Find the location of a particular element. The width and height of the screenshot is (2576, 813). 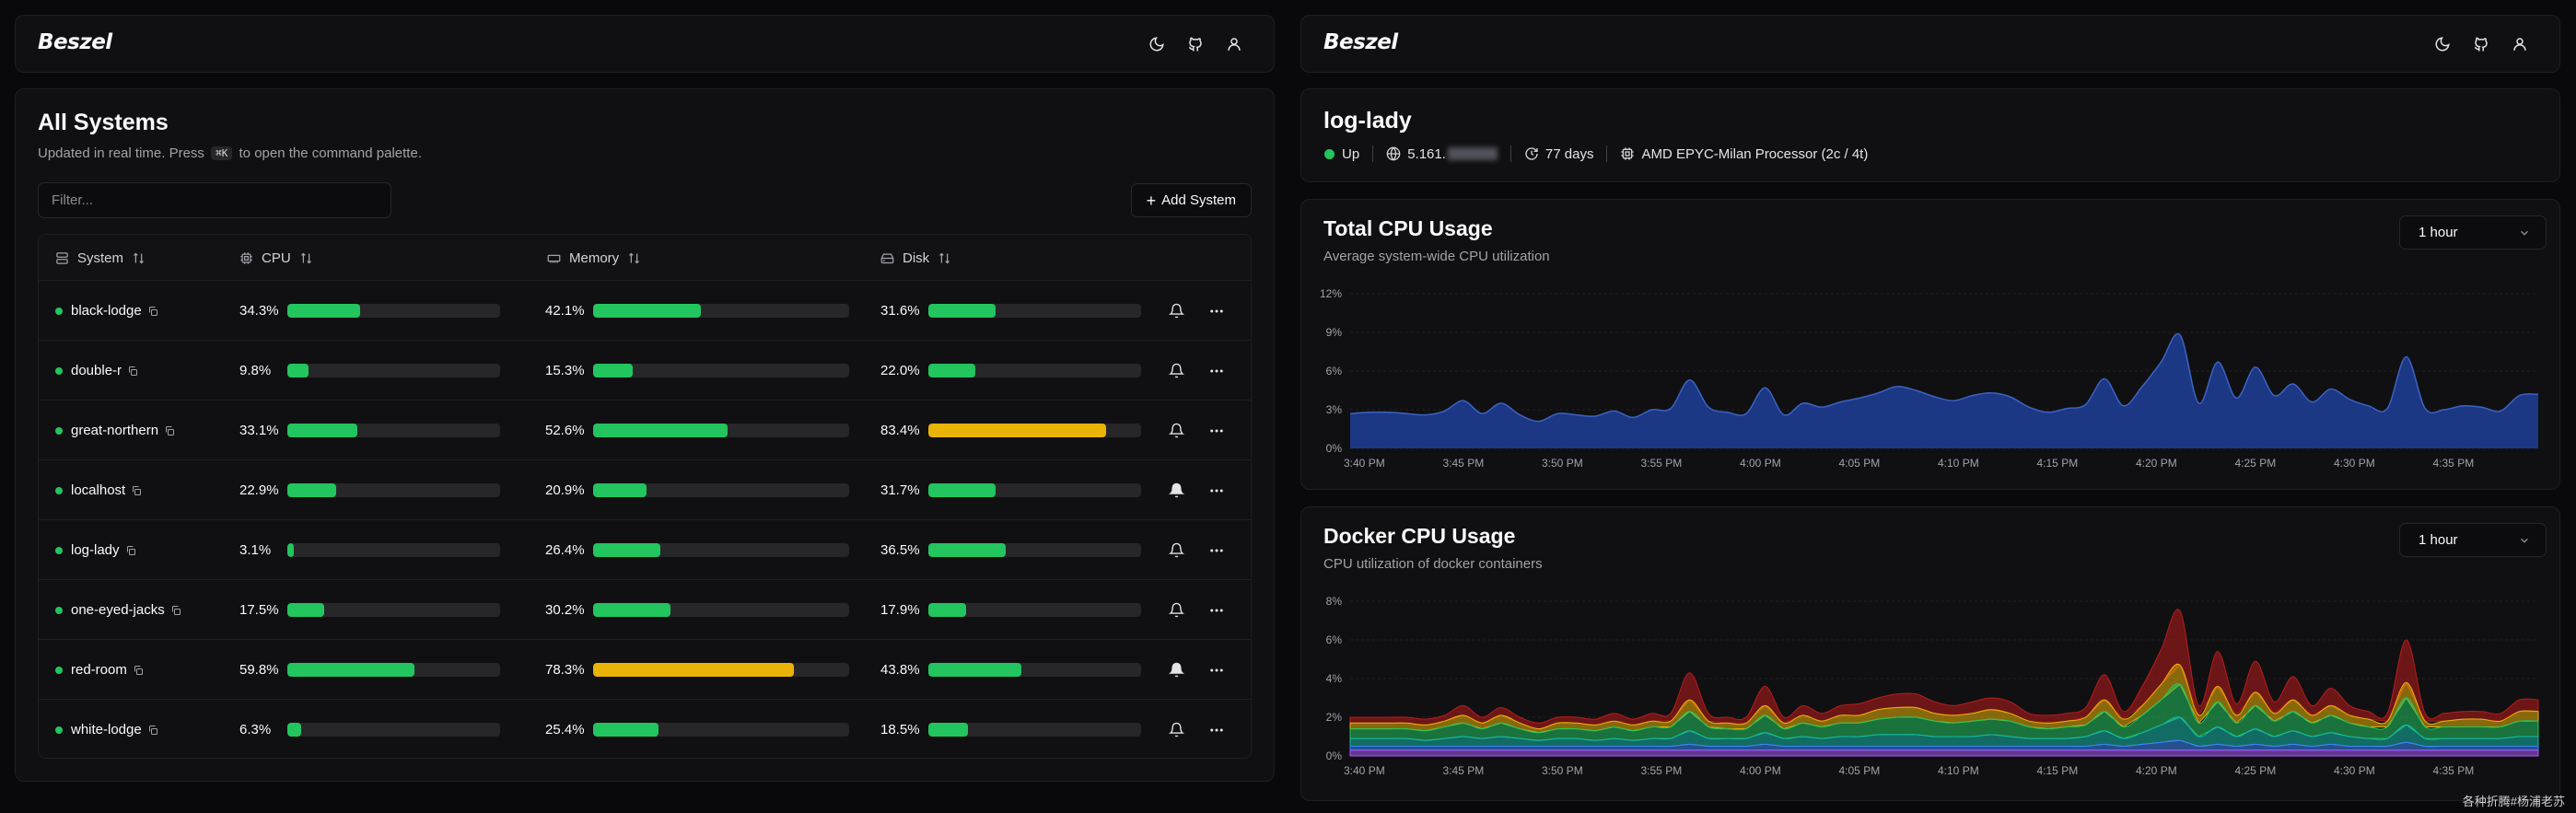

system-name-link: double-r is located at coordinates (96, 370).